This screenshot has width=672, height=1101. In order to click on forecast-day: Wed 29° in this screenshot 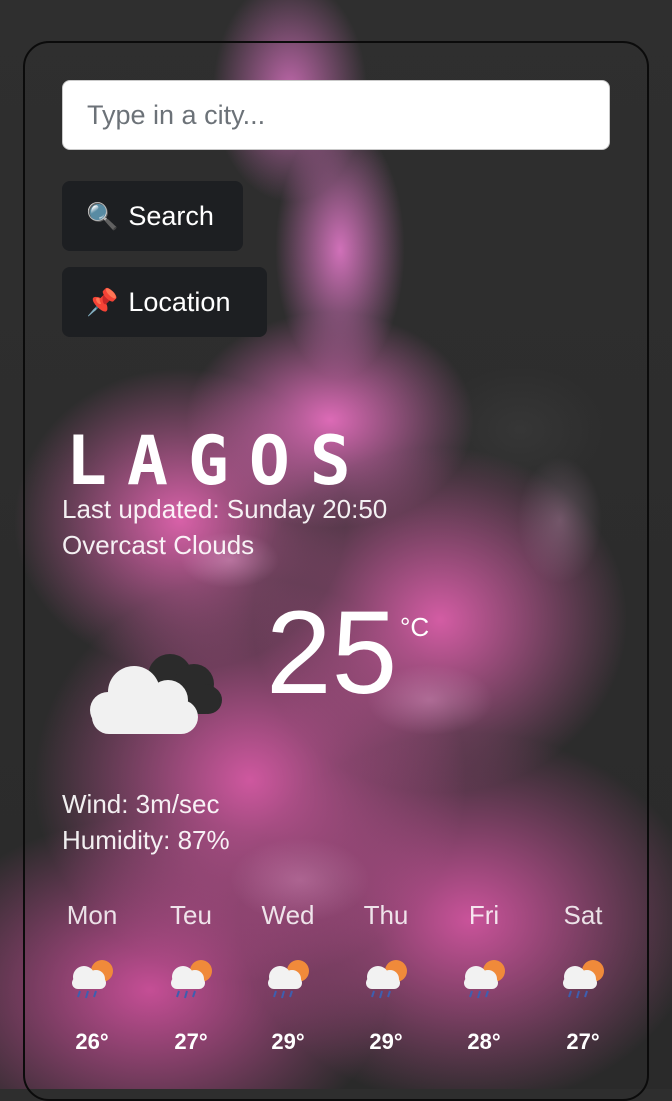, I will do `click(288, 977)`.